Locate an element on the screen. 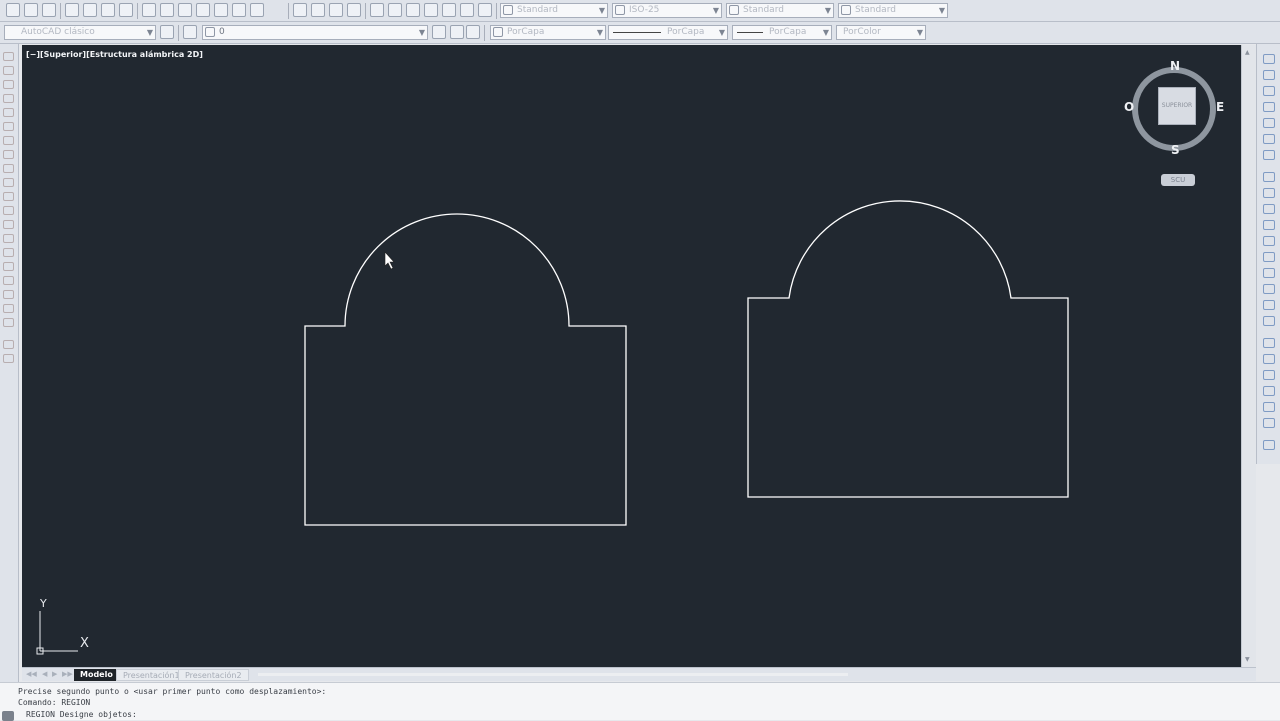 The image size is (1280, 721). scale-icon is located at coordinates (1269, 177).